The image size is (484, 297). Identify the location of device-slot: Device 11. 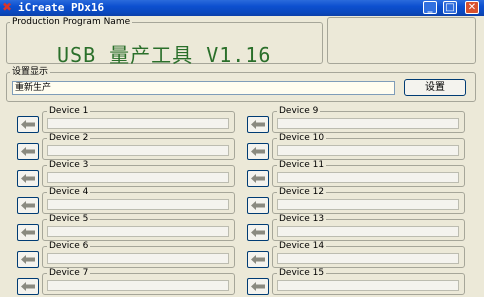
(356, 174).